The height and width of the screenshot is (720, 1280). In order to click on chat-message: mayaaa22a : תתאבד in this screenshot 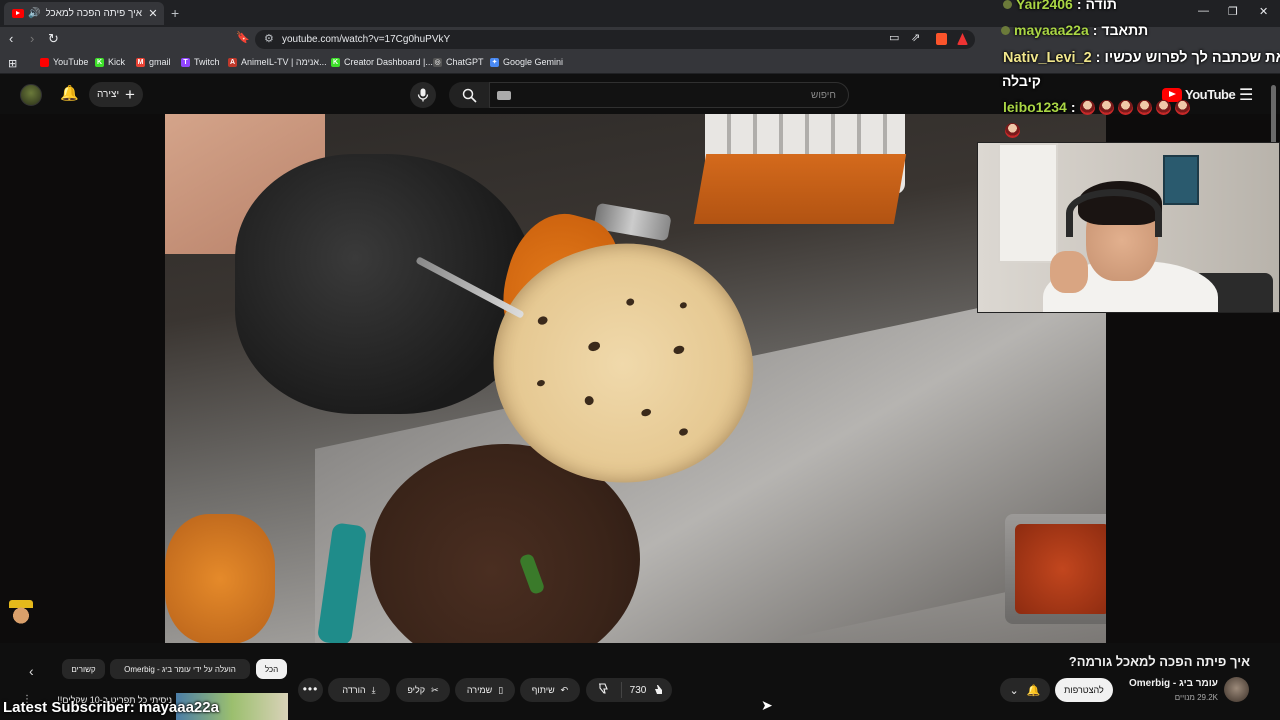, I will do `click(1074, 30)`.